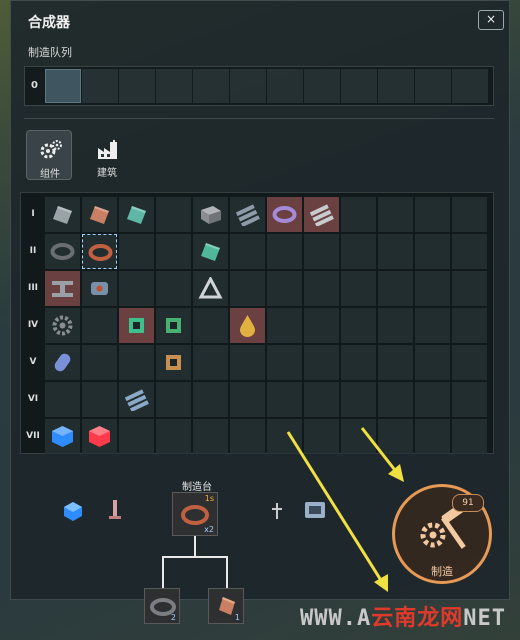 The width and height of the screenshot is (520, 640). I want to click on ingredient-slot: 1, so click(226, 606).